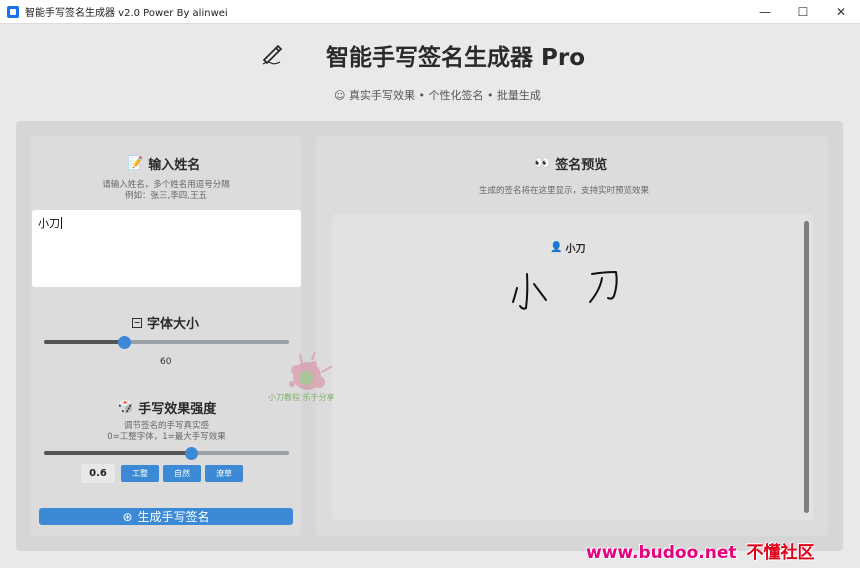  Describe the element at coordinates (191, 453) in the screenshot. I see `handwriting-slider-thumb` at that location.